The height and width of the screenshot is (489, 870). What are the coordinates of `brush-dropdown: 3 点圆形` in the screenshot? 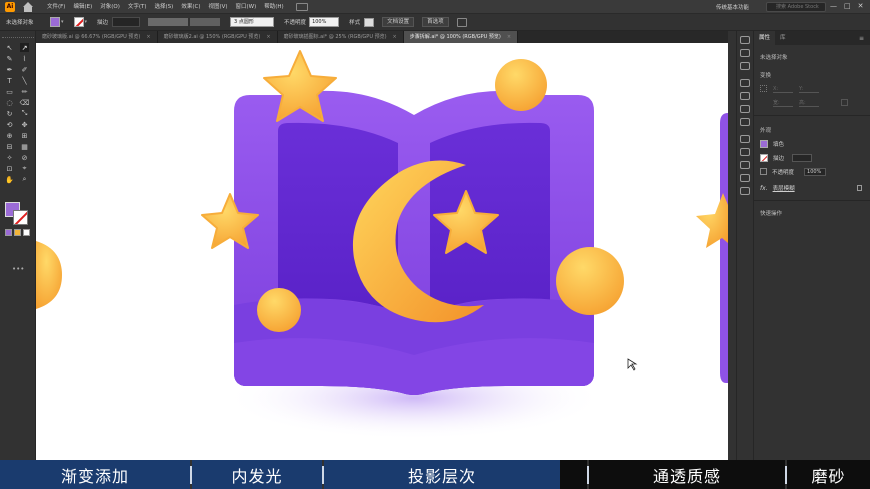 It's located at (252, 22).